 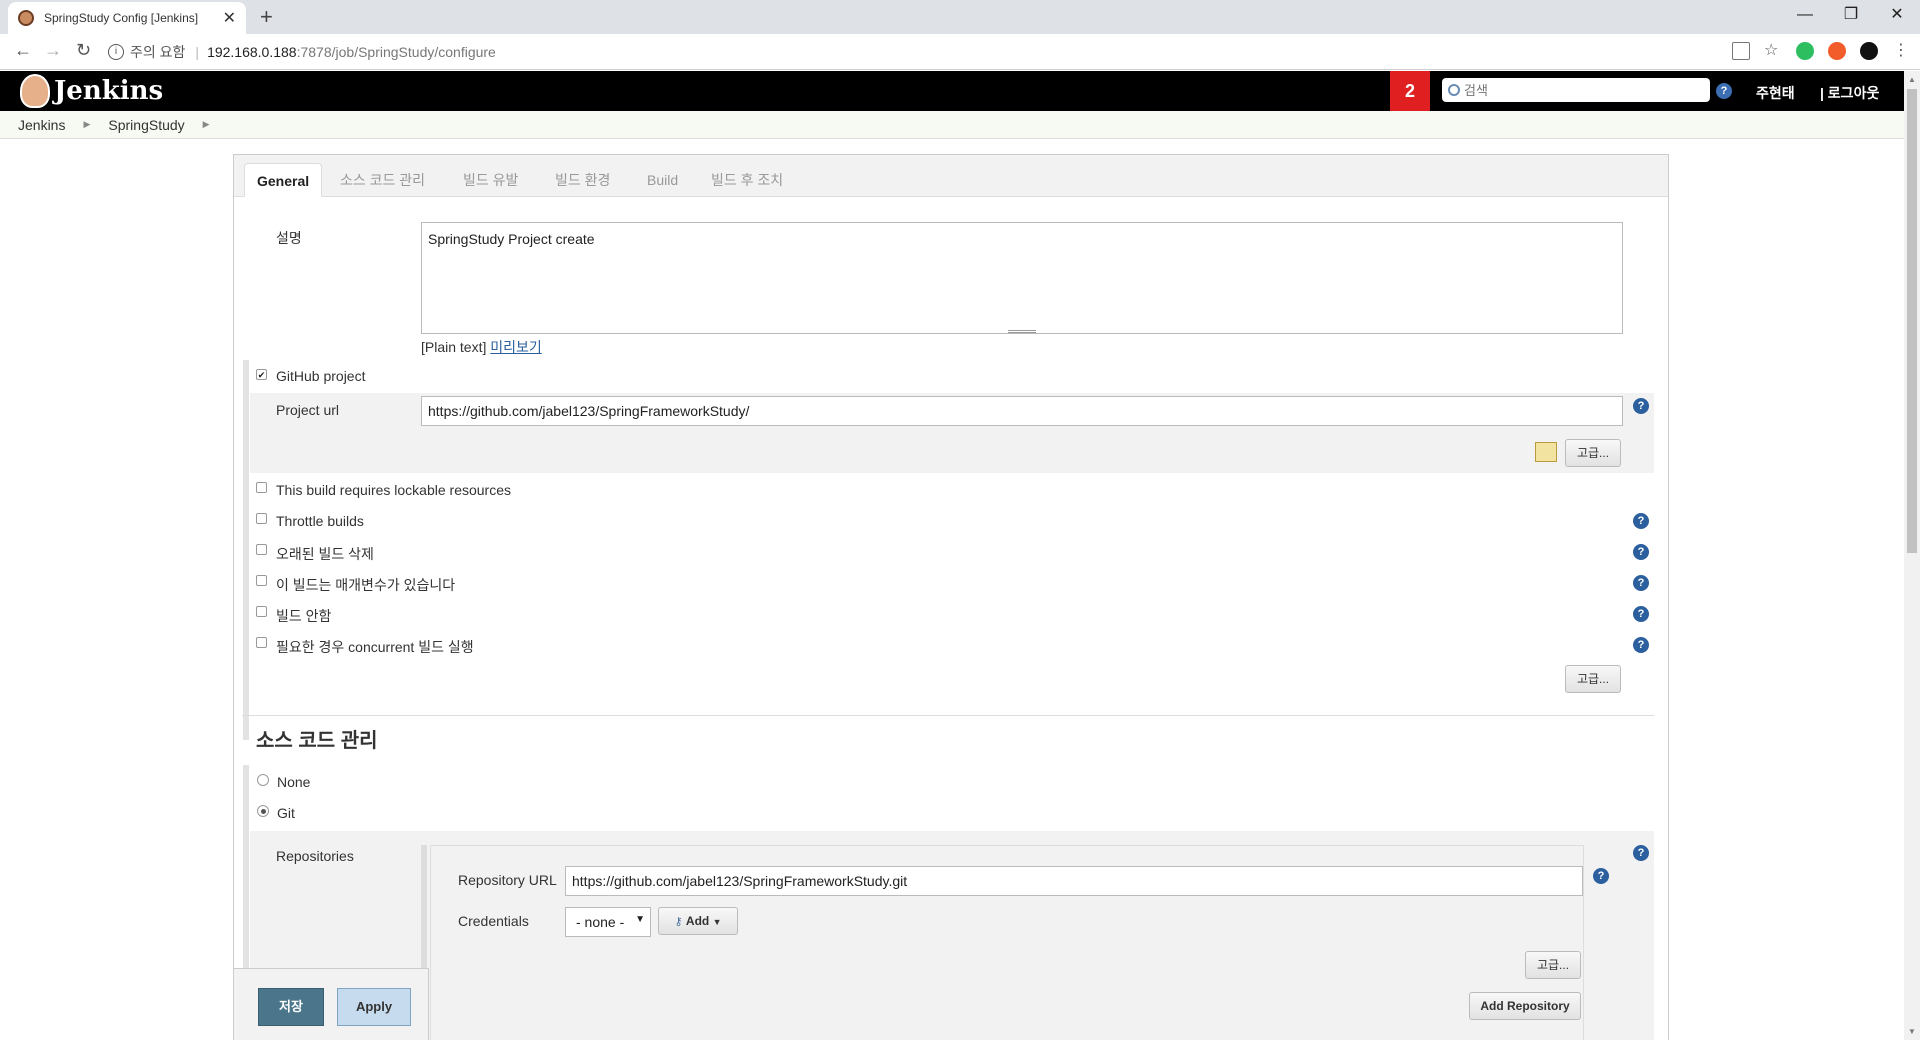 What do you see at coordinates (1912, 321) in the screenshot?
I see `scrollbar-thumb` at bounding box center [1912, 321].